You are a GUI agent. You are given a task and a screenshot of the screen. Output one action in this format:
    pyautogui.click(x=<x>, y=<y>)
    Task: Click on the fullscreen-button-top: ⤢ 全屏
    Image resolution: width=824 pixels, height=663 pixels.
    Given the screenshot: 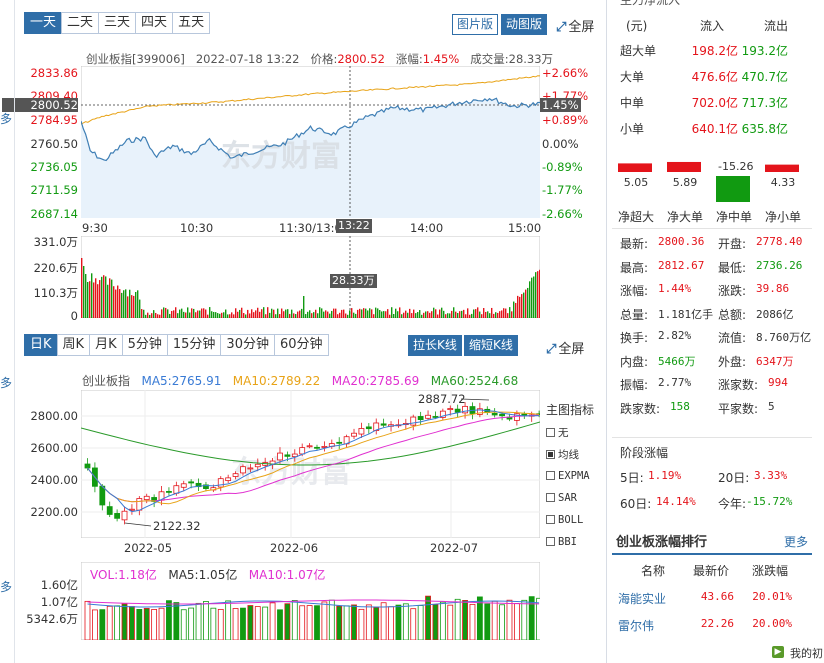 What is the action you would take?
    pyautogui.click(x=575, y=25)
    